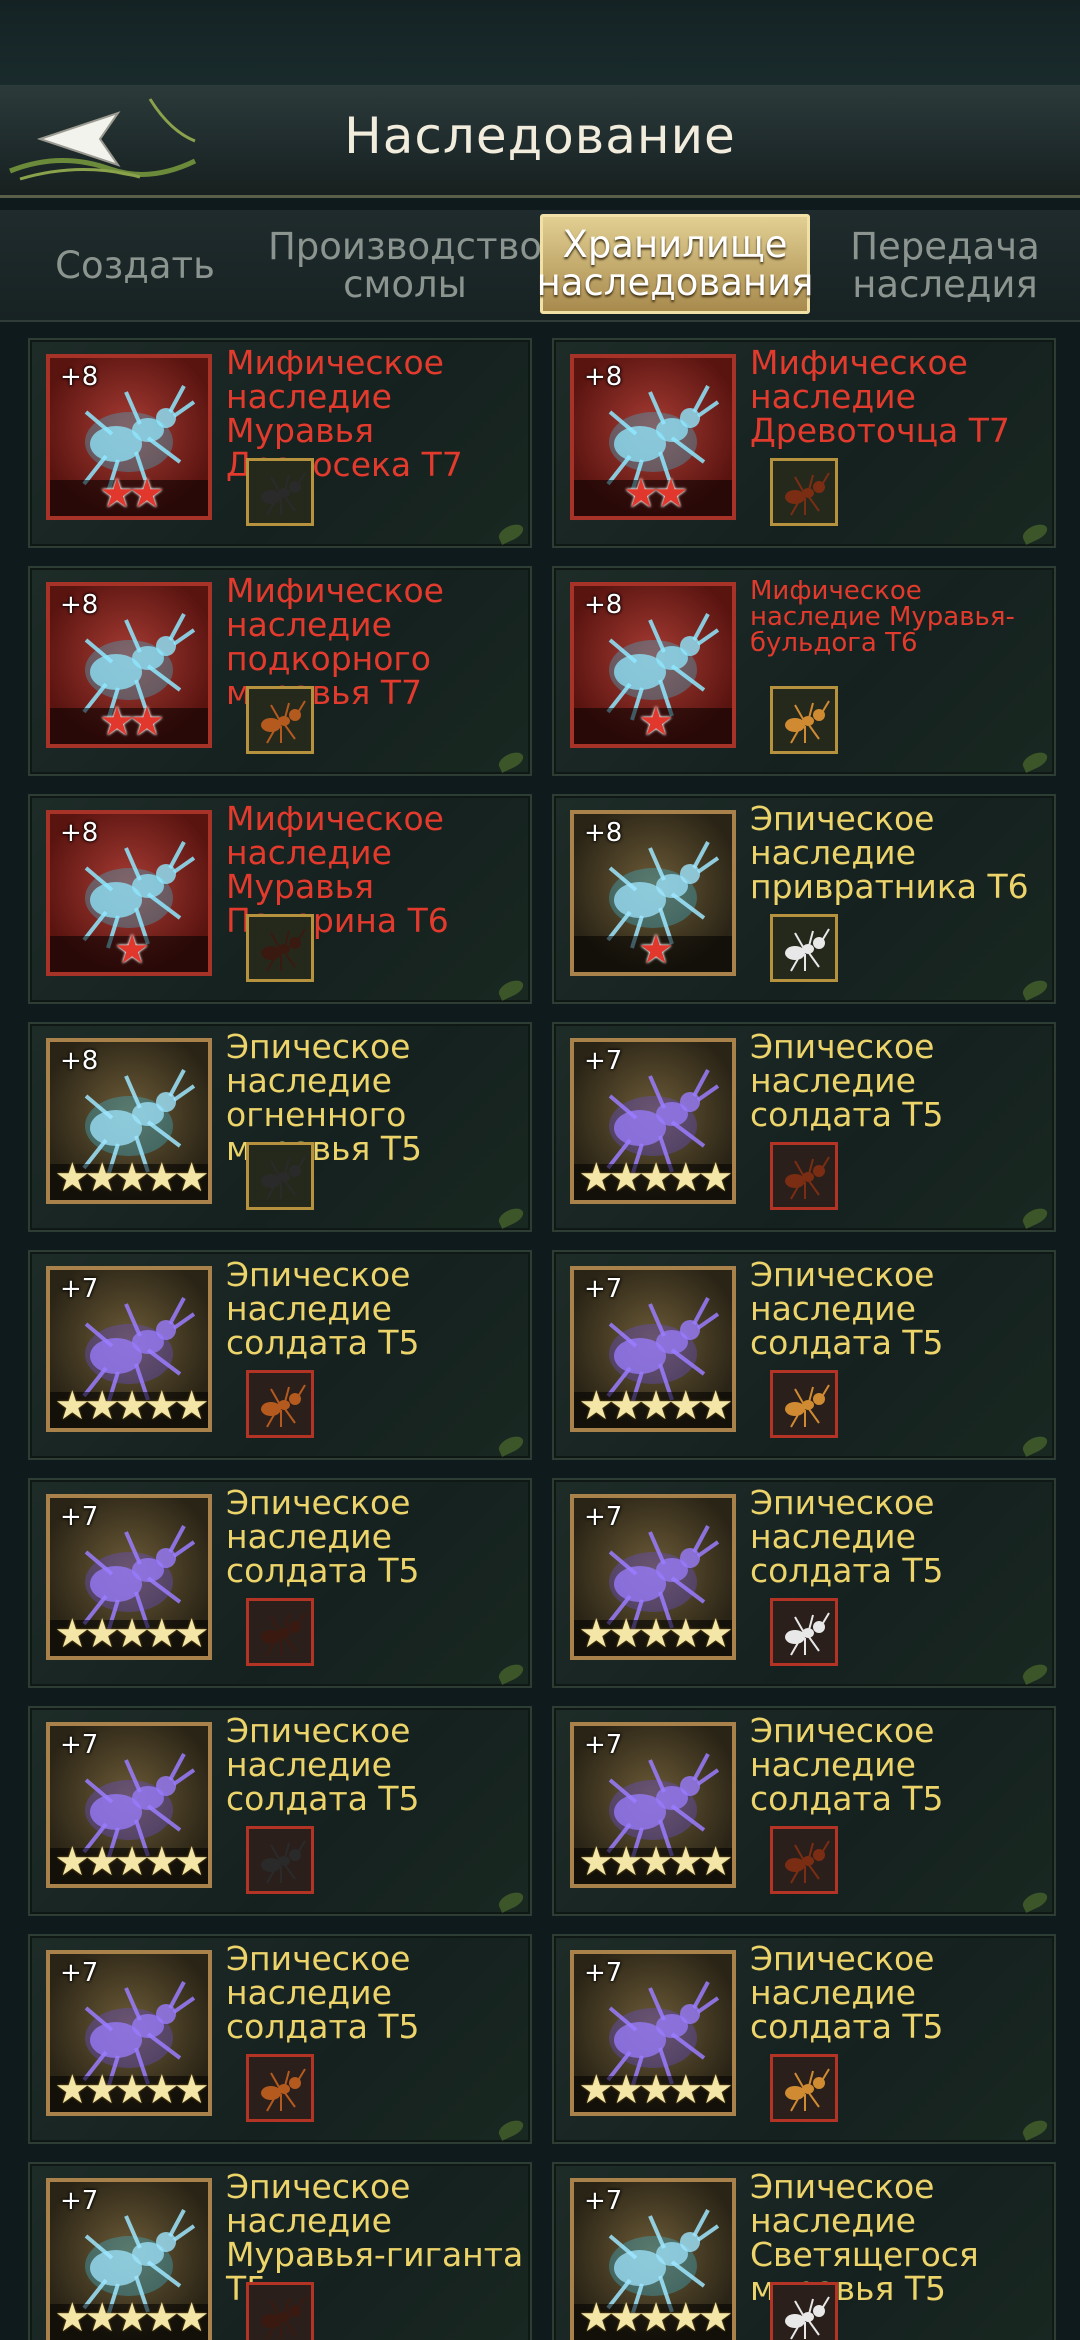 This screenshot has height=2340, width=1080. I want to click on inheritance-card: ★ +8 Эпическое наследие привратника Т6, so click(804, 899).